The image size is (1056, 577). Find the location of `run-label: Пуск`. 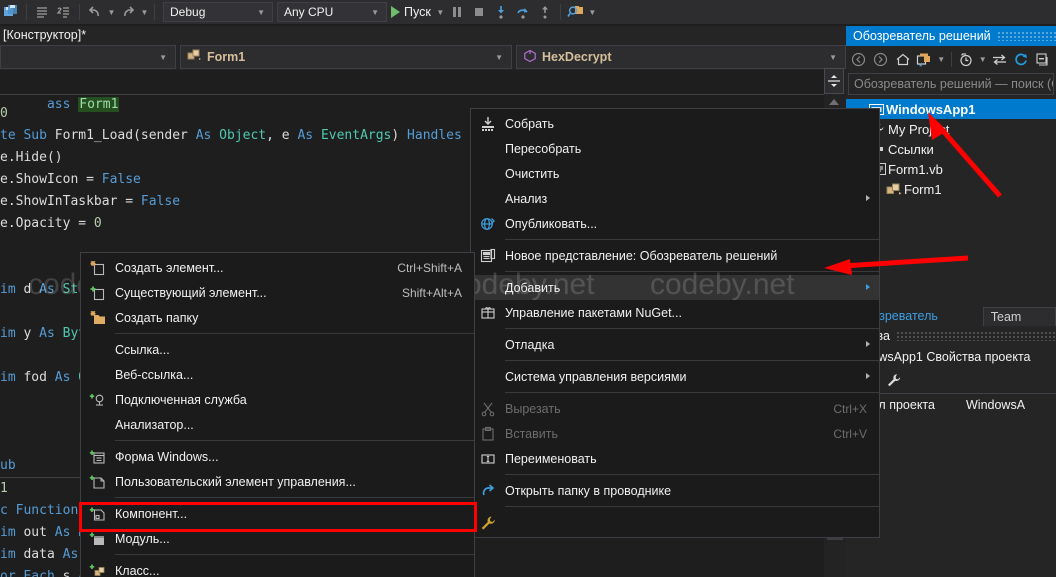

run-label: Пуск is located at coordinates (417, 12).